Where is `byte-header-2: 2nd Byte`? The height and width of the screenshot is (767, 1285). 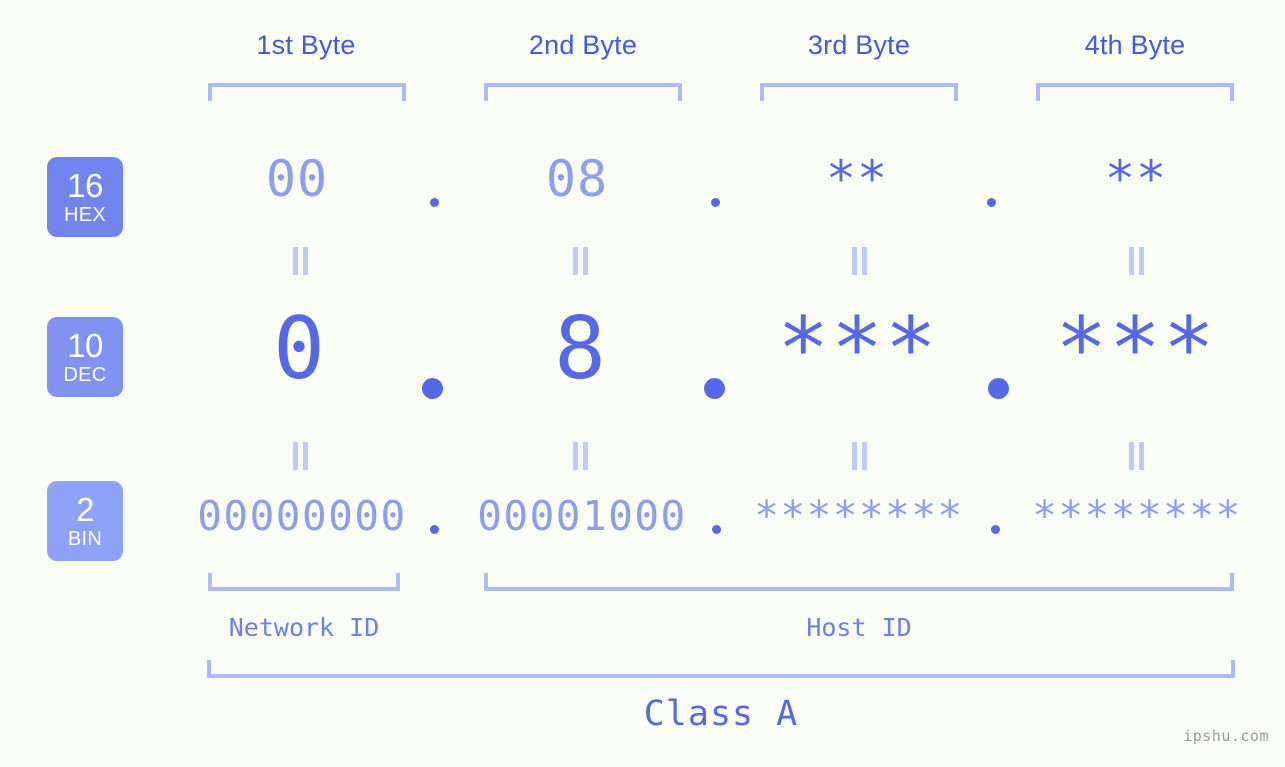 byte-header-2: 2nd Byte is located at coordinates (583, 45).